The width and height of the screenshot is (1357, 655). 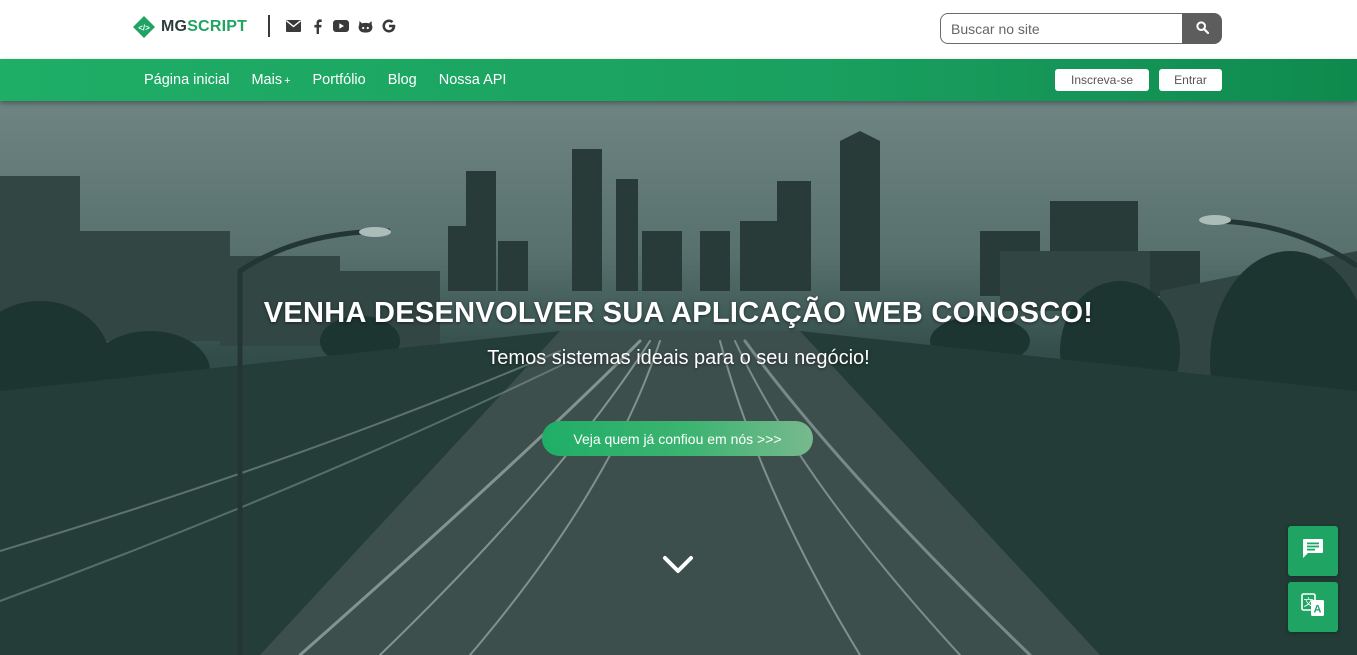 What do you see at coordinates (402, 80) in the screenshot?
I see `nav-item-blog: Blog` at bounding box center [402, 80].